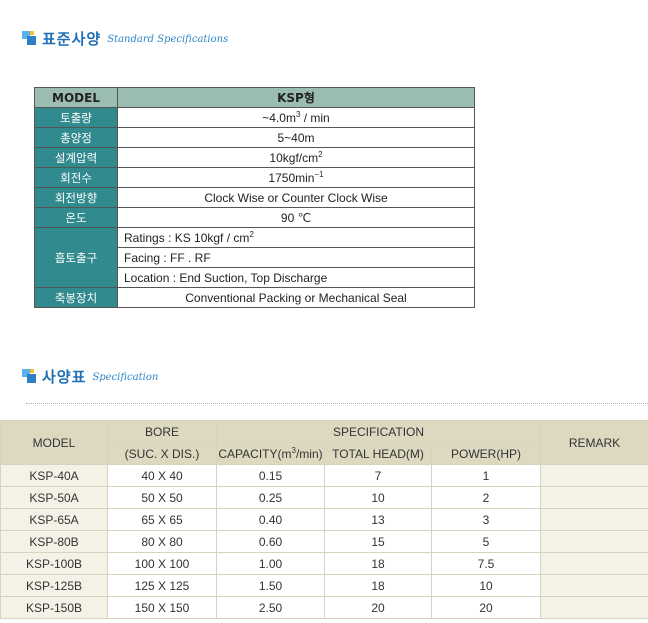 The image size is (648, 623). I want to click on spec-table-row: KSP-100B 100 X 100 1.00 18 7.5, so click(324, 563).